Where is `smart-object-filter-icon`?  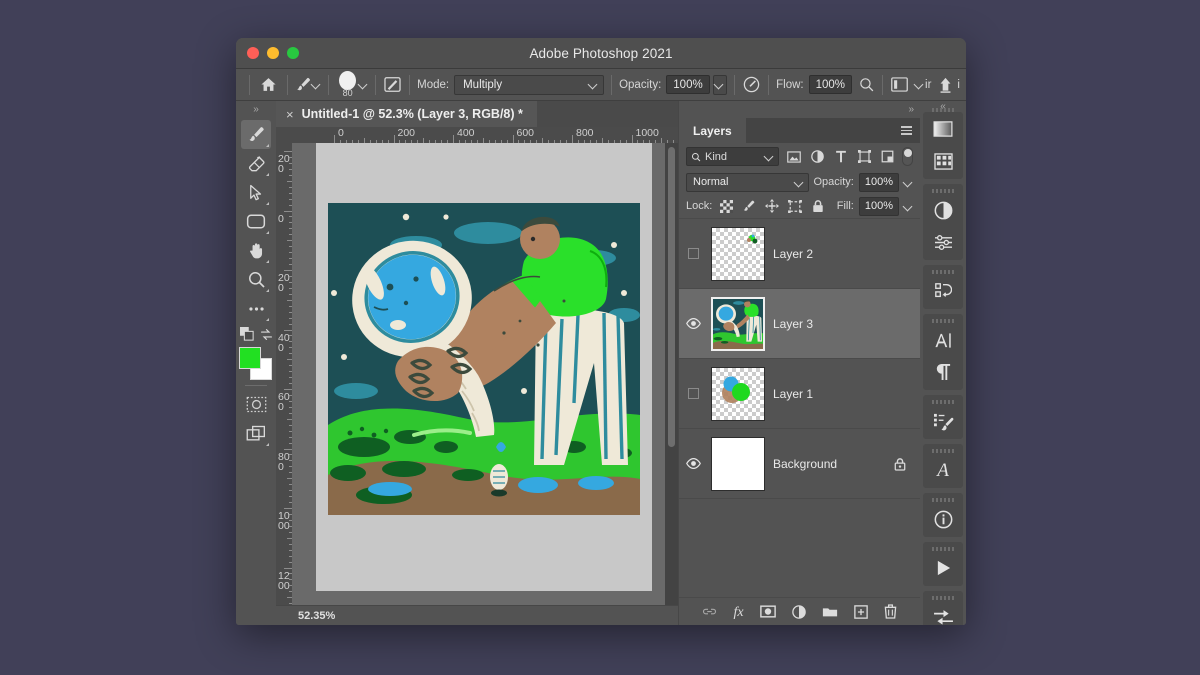 smart-object-filter-icon is located at coordinates (888, 156).